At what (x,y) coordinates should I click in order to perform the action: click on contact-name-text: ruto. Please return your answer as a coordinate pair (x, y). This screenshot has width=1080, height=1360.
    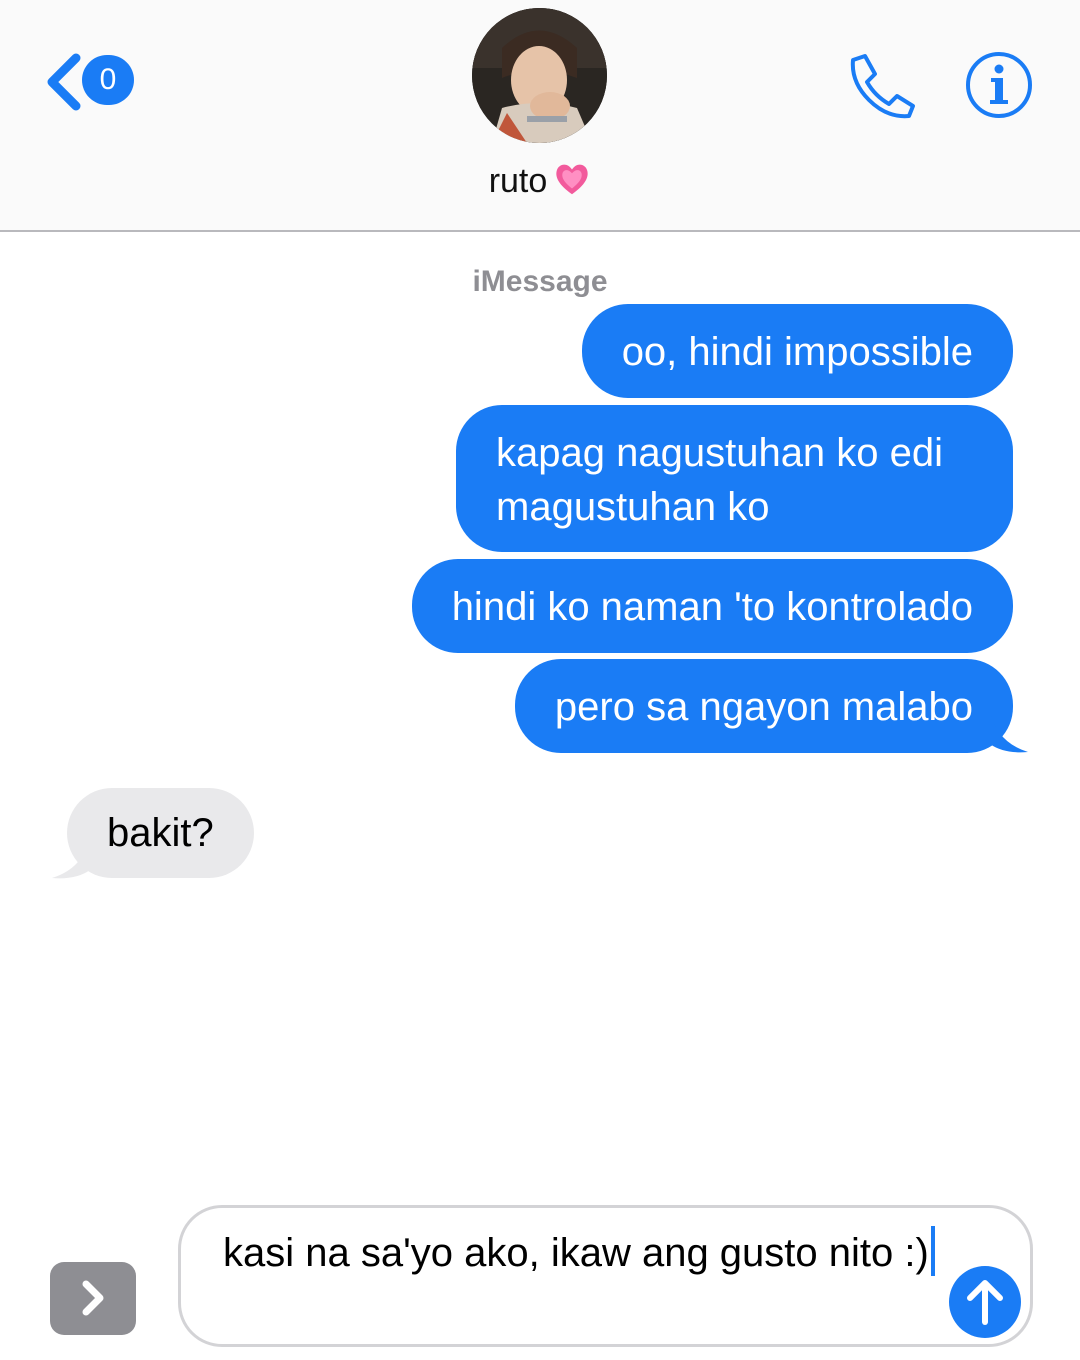
    Looking at the image, I should click on (518, 181).